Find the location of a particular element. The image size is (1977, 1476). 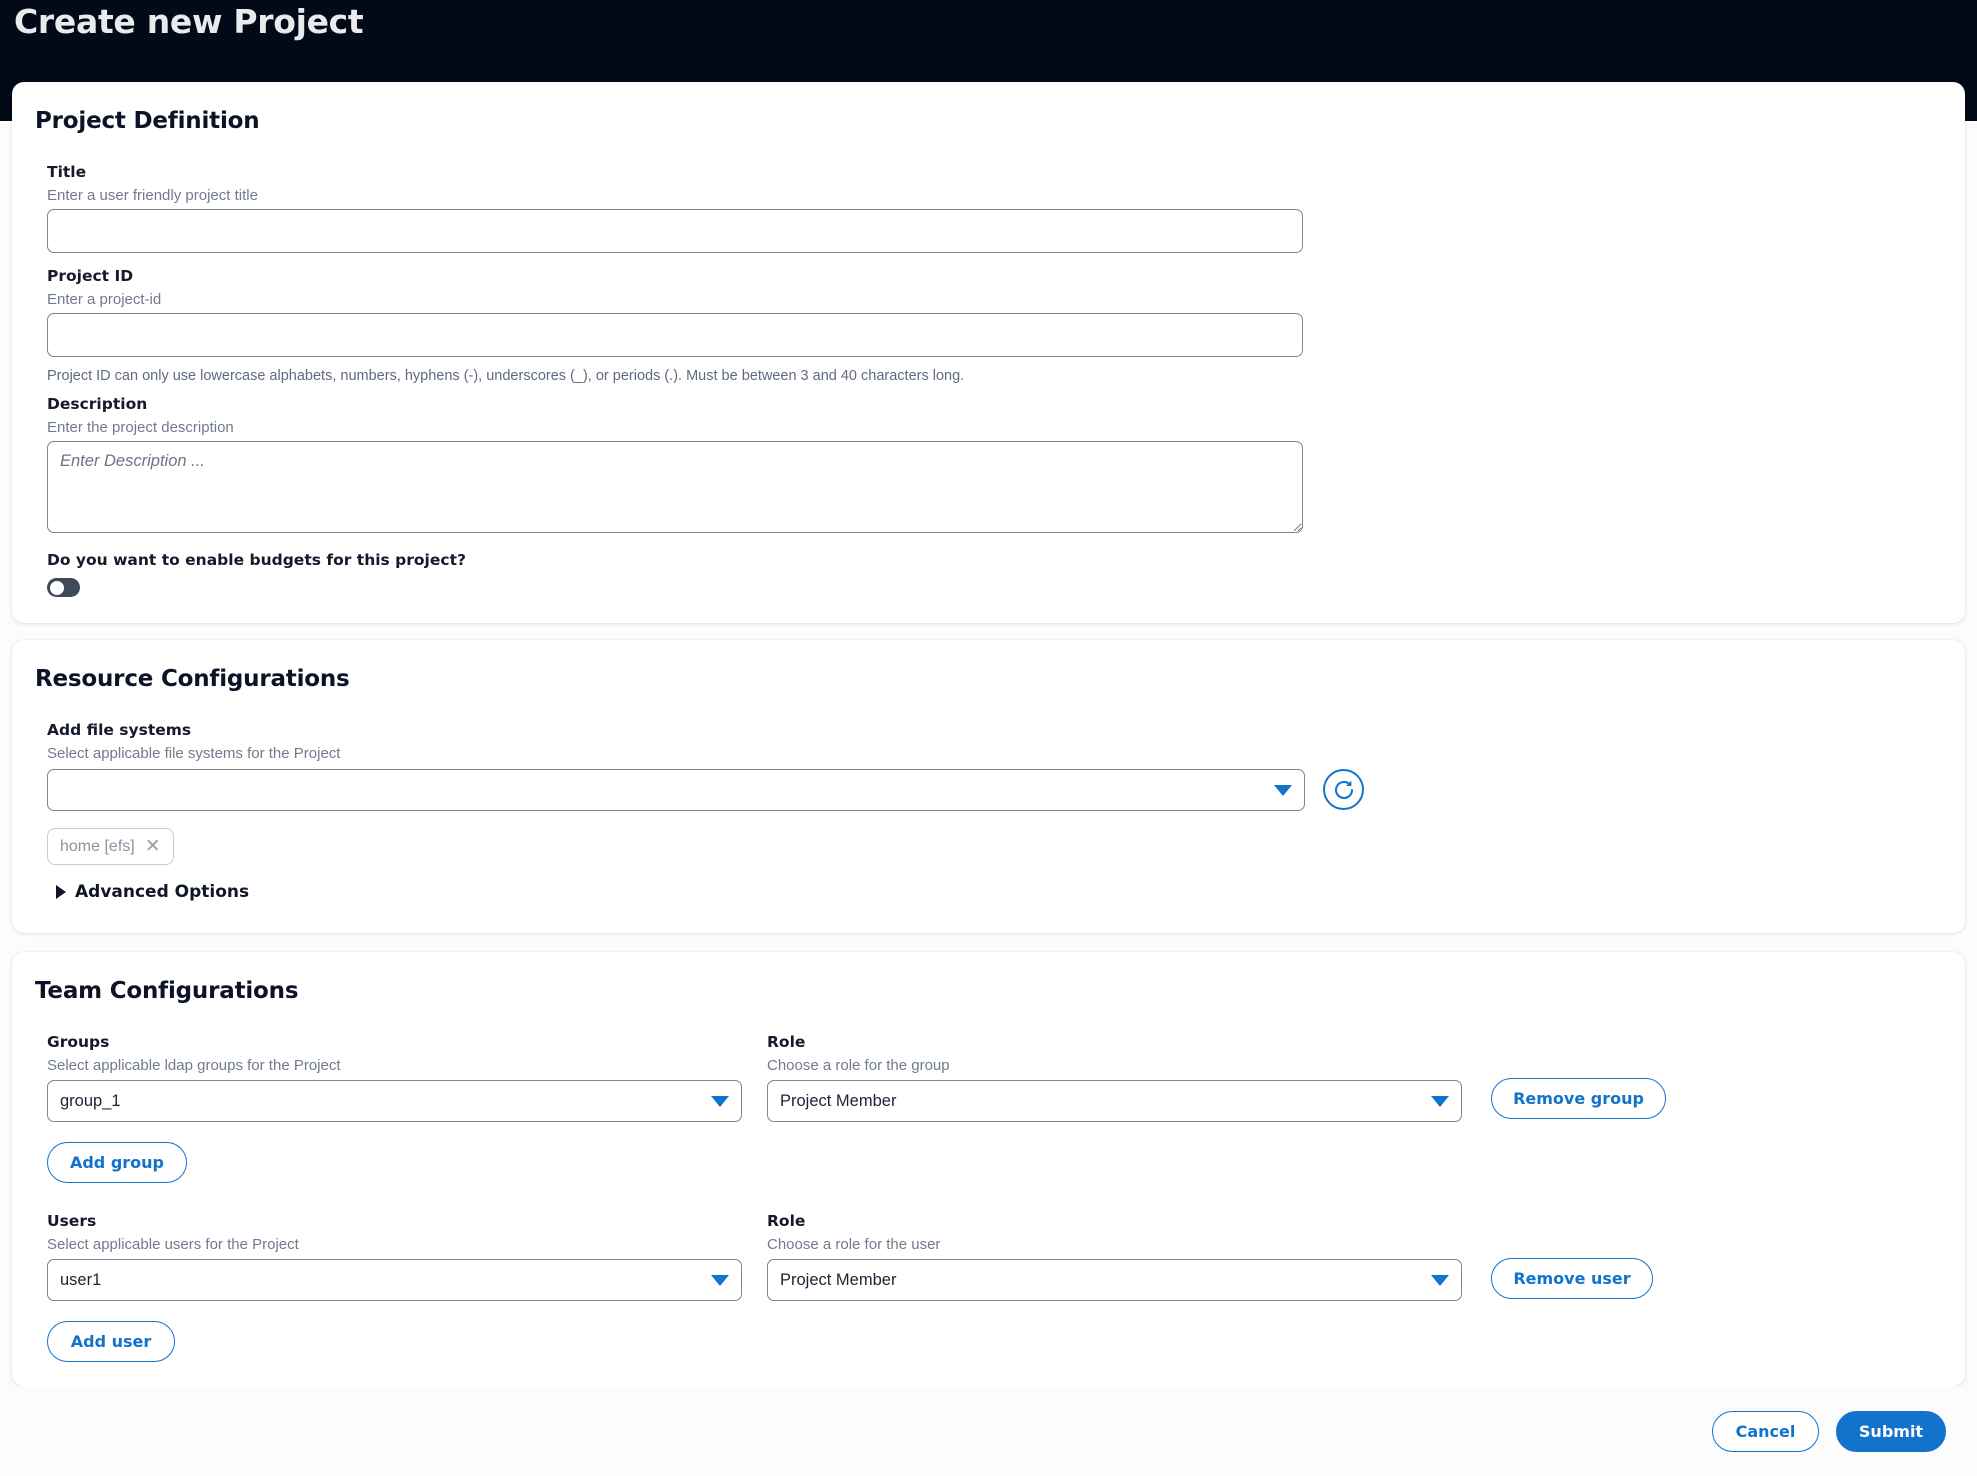

users-label: Users is located at coordinates (72, 1221).